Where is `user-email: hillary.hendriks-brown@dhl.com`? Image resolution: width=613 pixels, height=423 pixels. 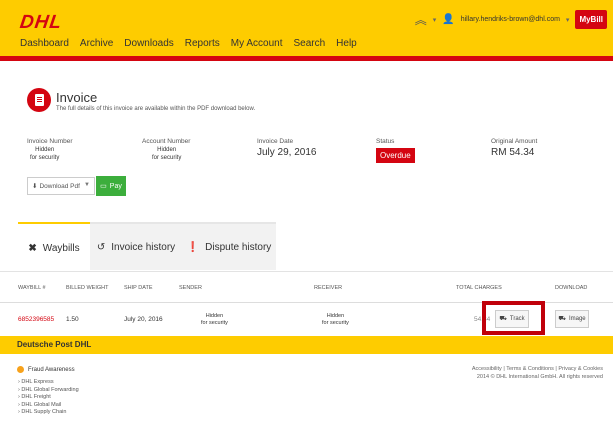
user-email: hillary.hendriks-brown@dhl.com is located at coordinates (510, 19).